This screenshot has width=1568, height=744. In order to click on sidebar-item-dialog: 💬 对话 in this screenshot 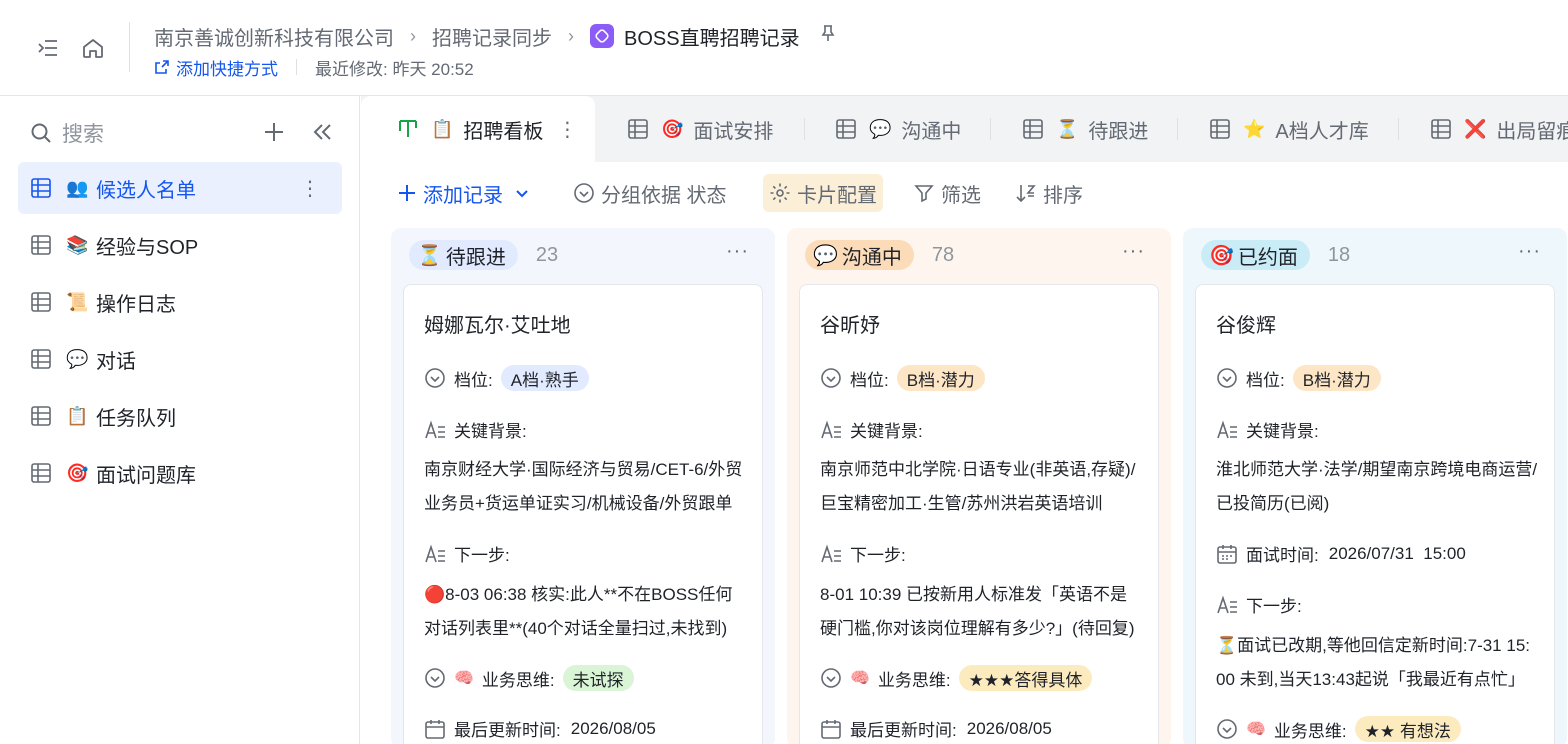, I will do `click(180, 359)`.